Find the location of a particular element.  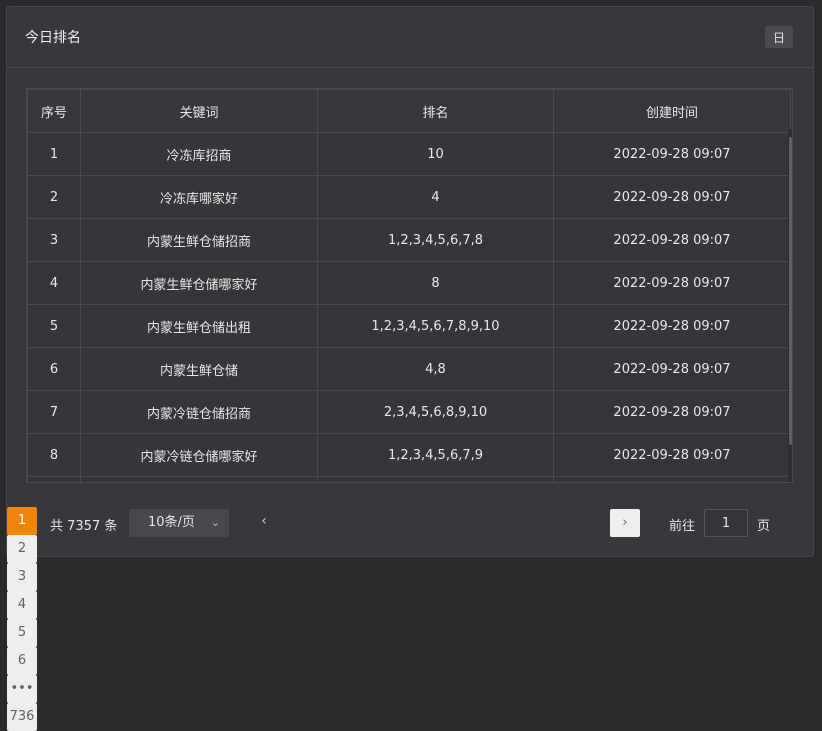

cell-index: 7 is located at coordinates (54, 412).